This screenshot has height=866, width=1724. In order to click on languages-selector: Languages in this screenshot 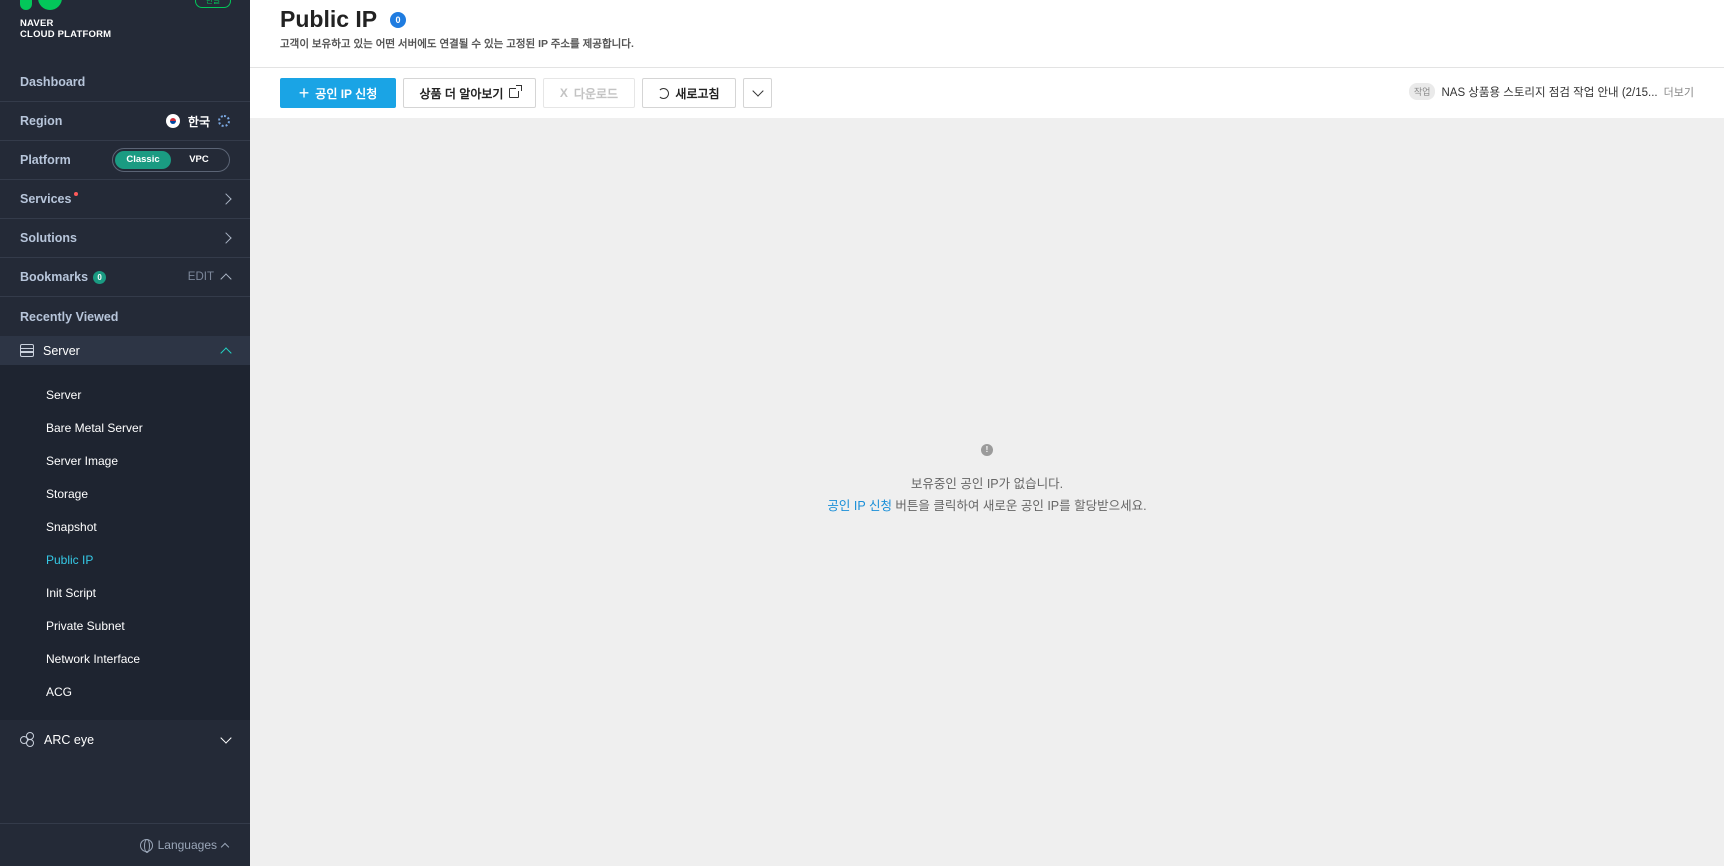, I will do `click(125, 844)`.